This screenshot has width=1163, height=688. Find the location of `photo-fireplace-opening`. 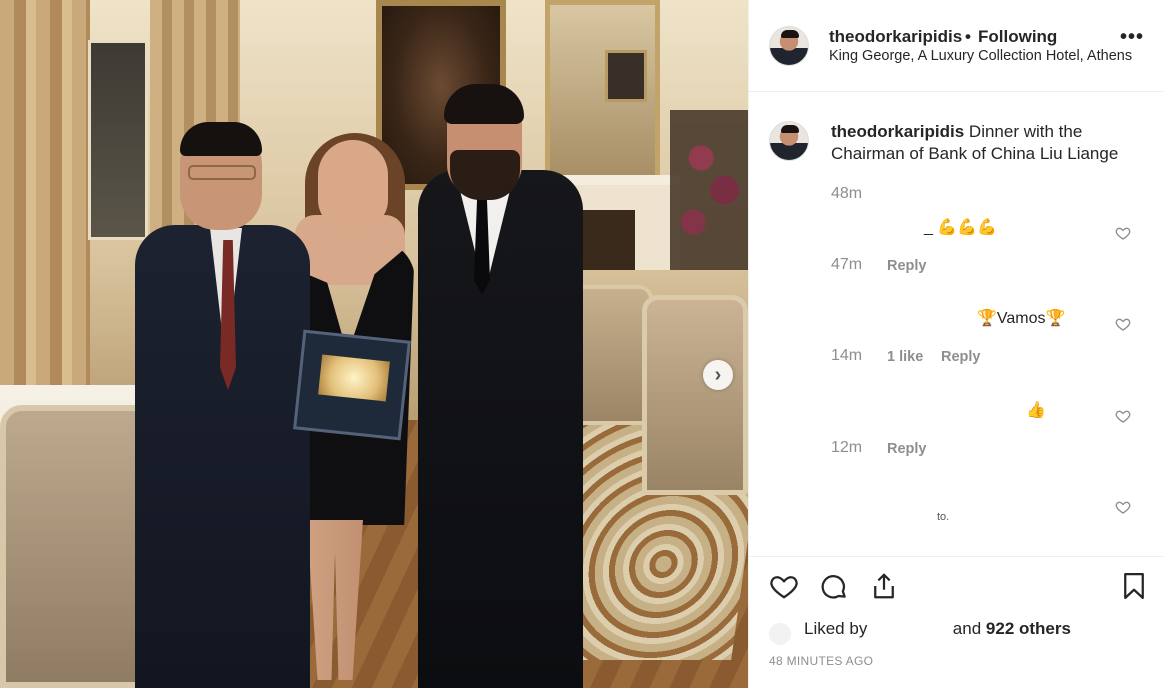

photo-fireplace-opening is located at coordinates (607, 240).